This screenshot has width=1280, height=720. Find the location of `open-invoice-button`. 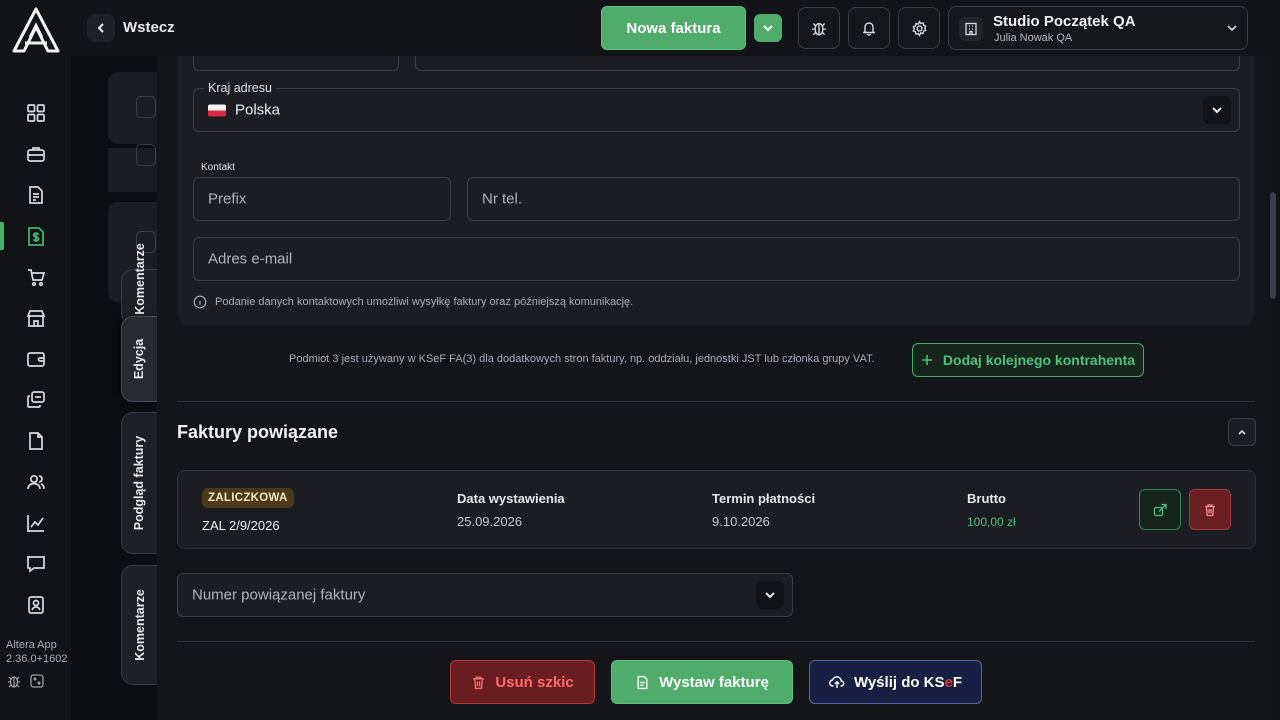

open-invoice-button is located at coordinates (1160, 509).